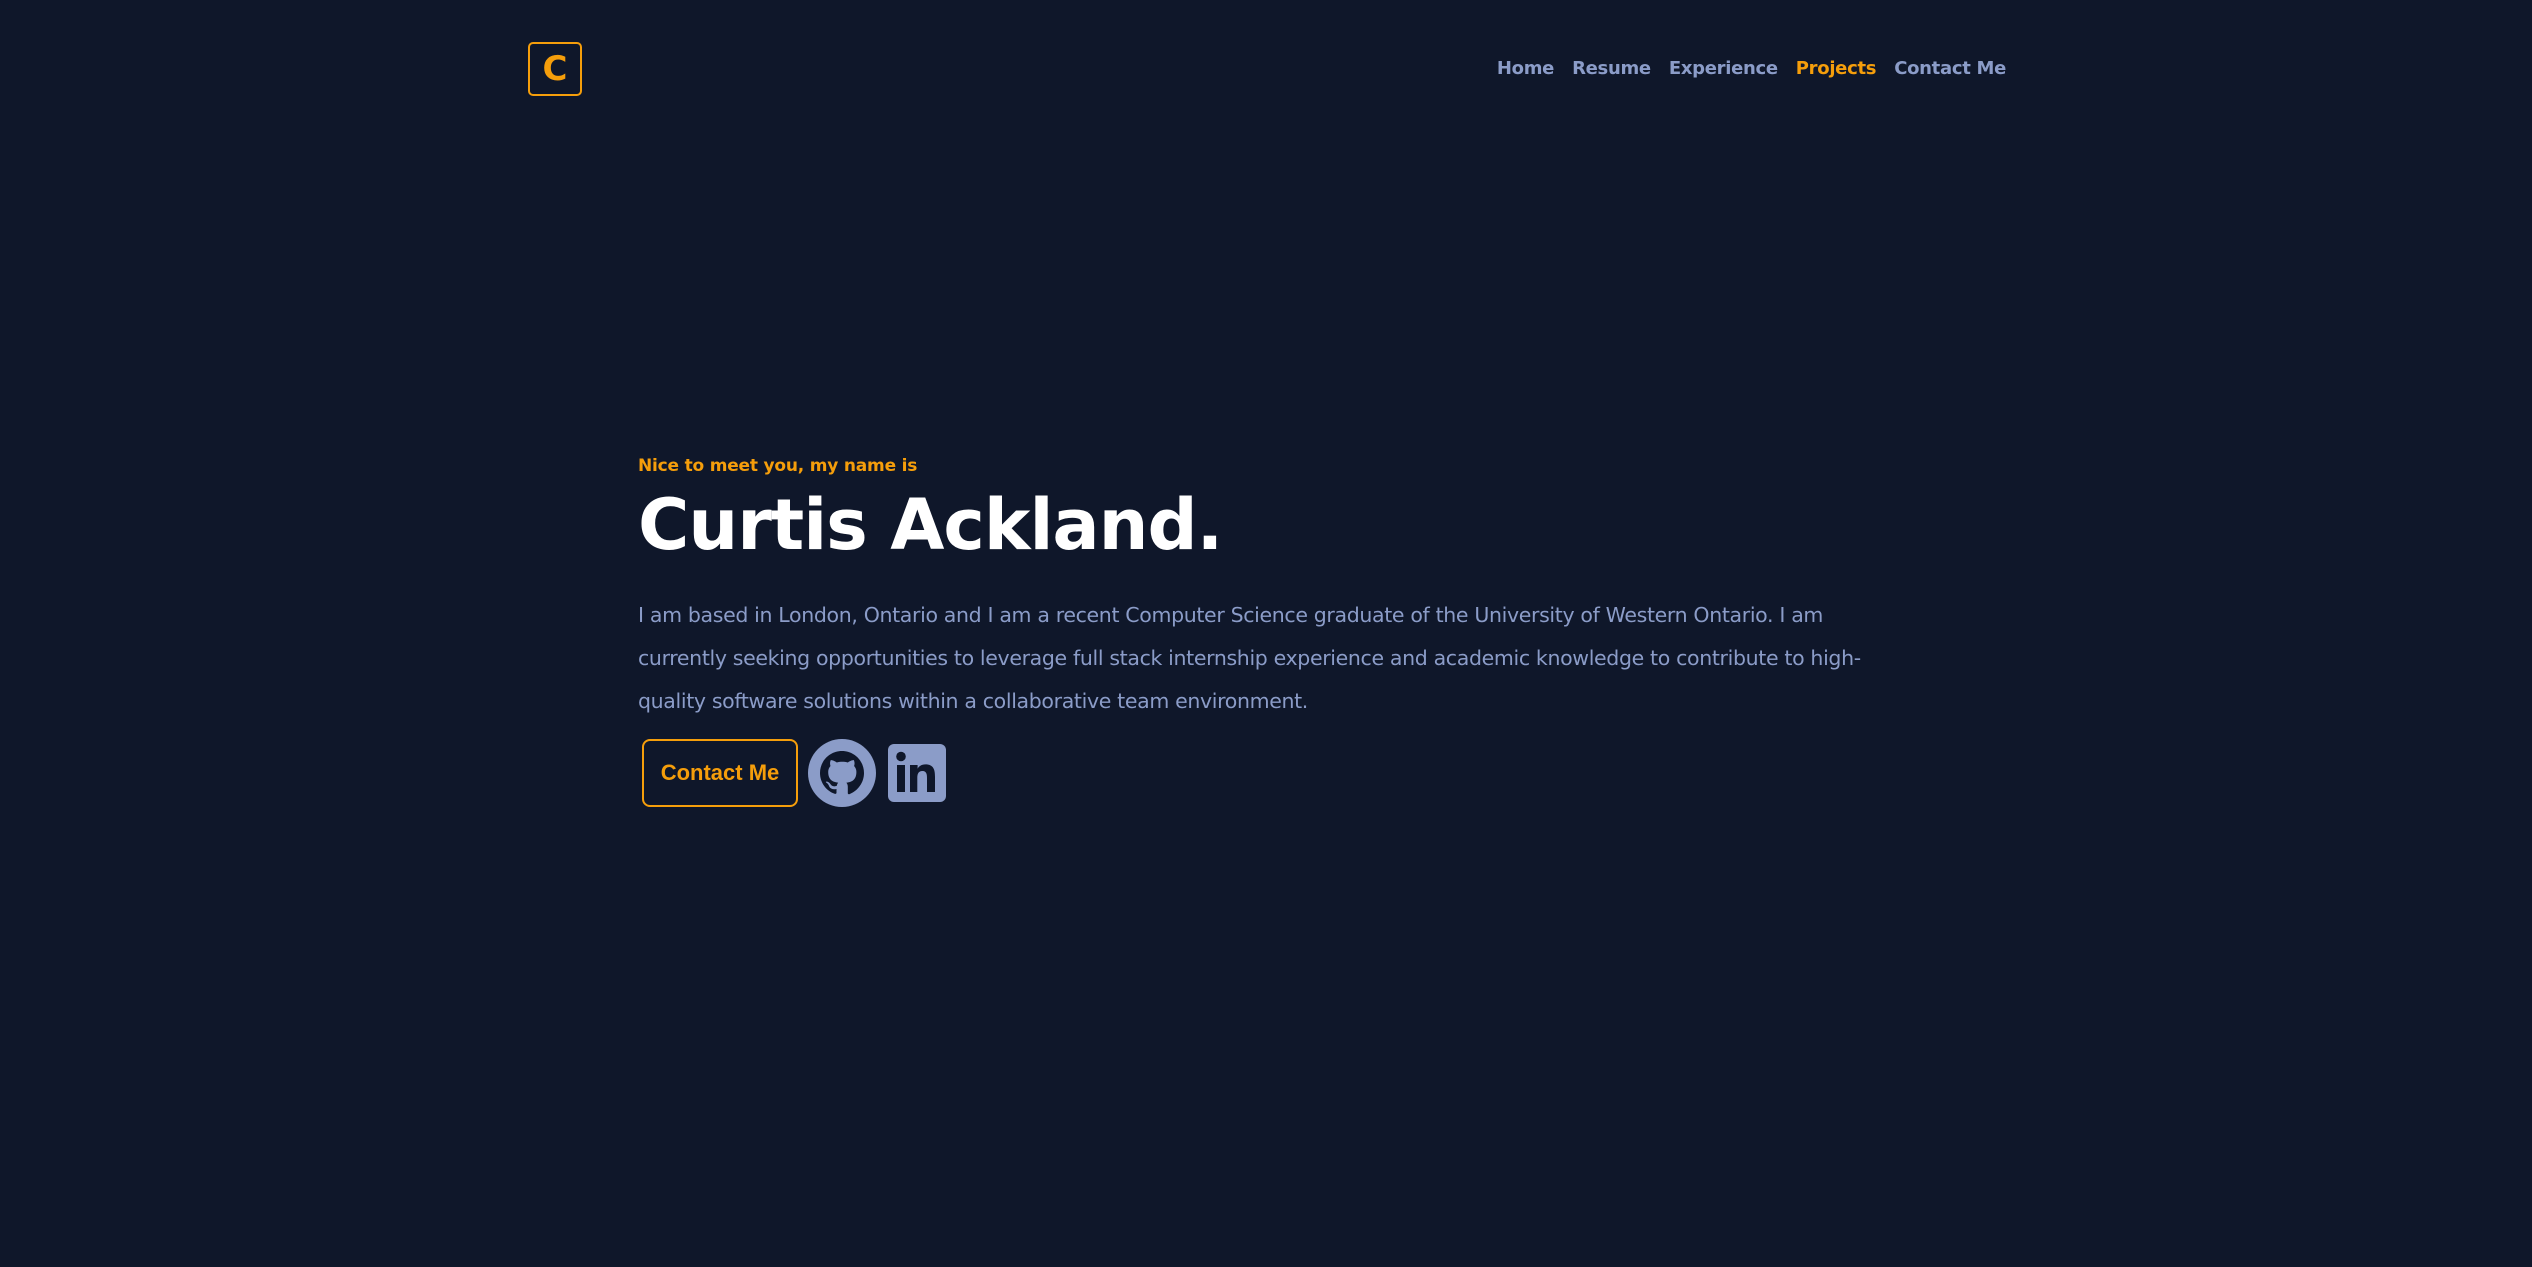 The width and height of the screenshot is (2532, 1267). I want to click on nav-item-experience: Experience, so click(1723, 68).